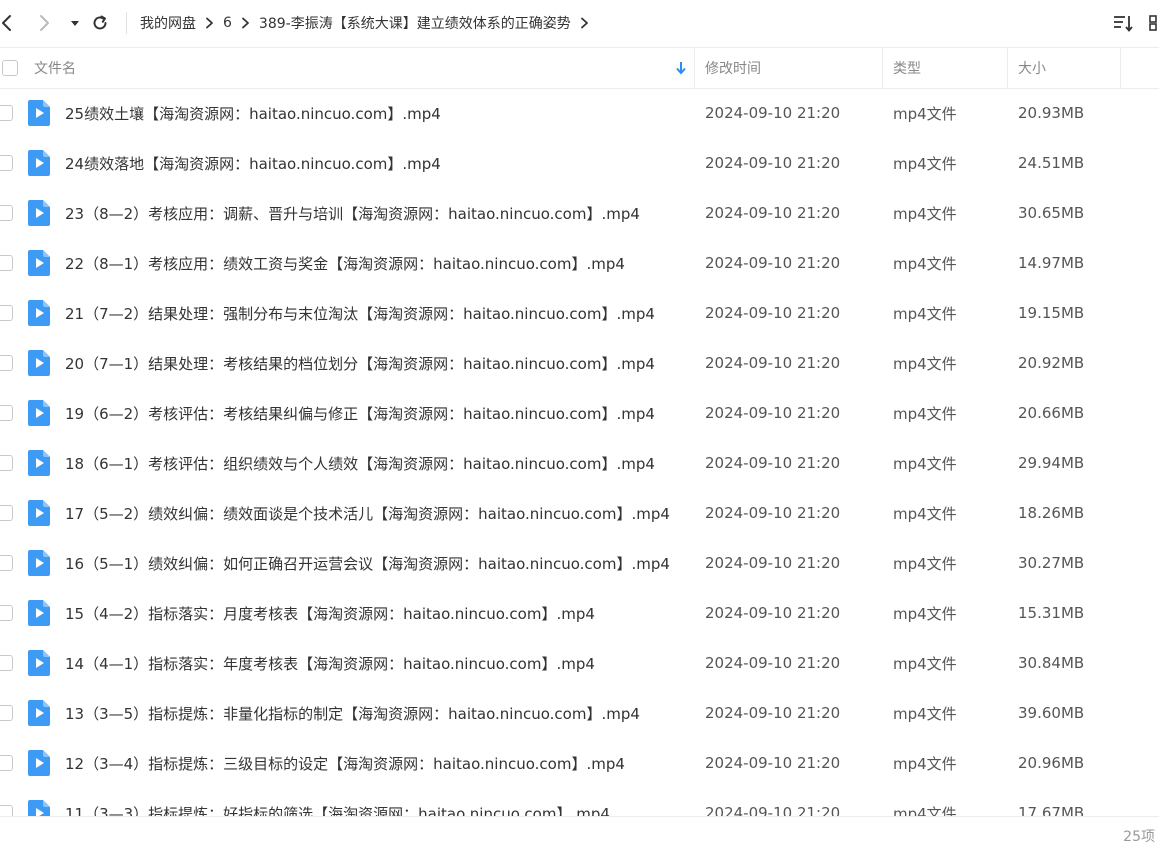  What do you see at coordinates (100, 23) in the screenshot?
I see `refresh-button` at bounding box center [100, 23].